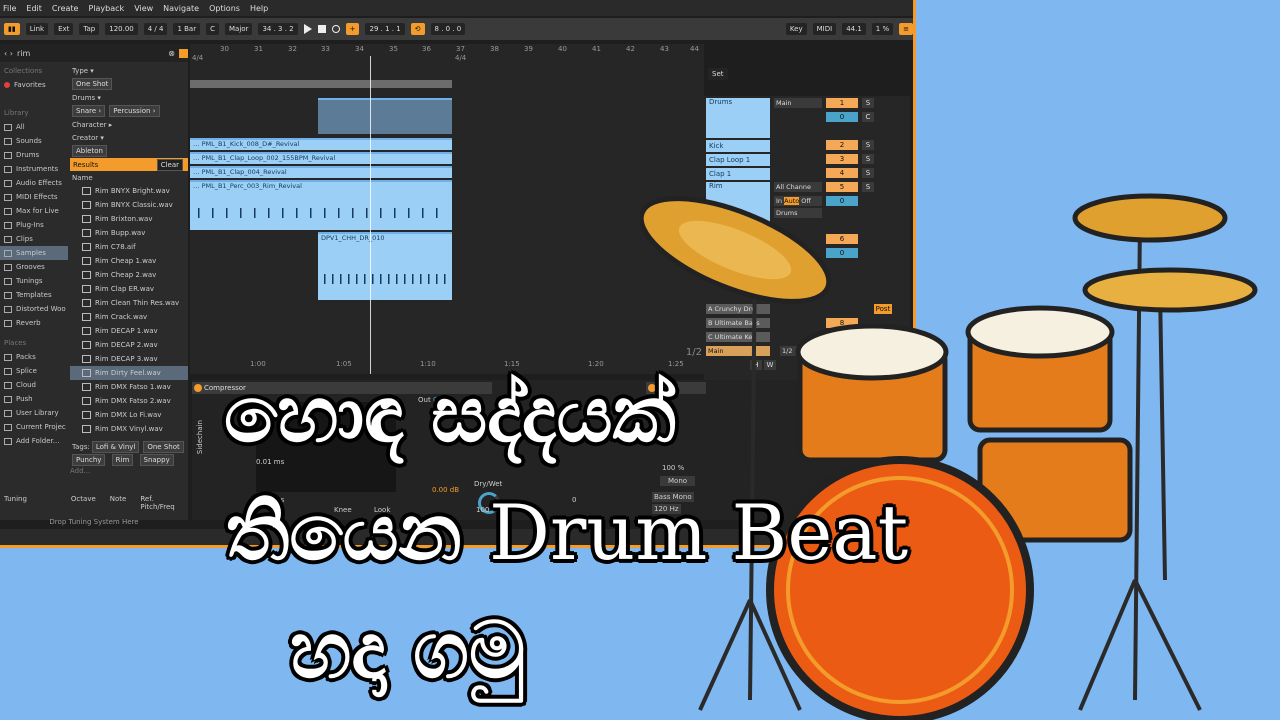 Image resolution: width=1280 pixels, height=720 pixels. What do you see at coordinates (34, 141) in the screenshot?
I see `sidebar-item-library: Sounds` at bounding box center [34, 141].